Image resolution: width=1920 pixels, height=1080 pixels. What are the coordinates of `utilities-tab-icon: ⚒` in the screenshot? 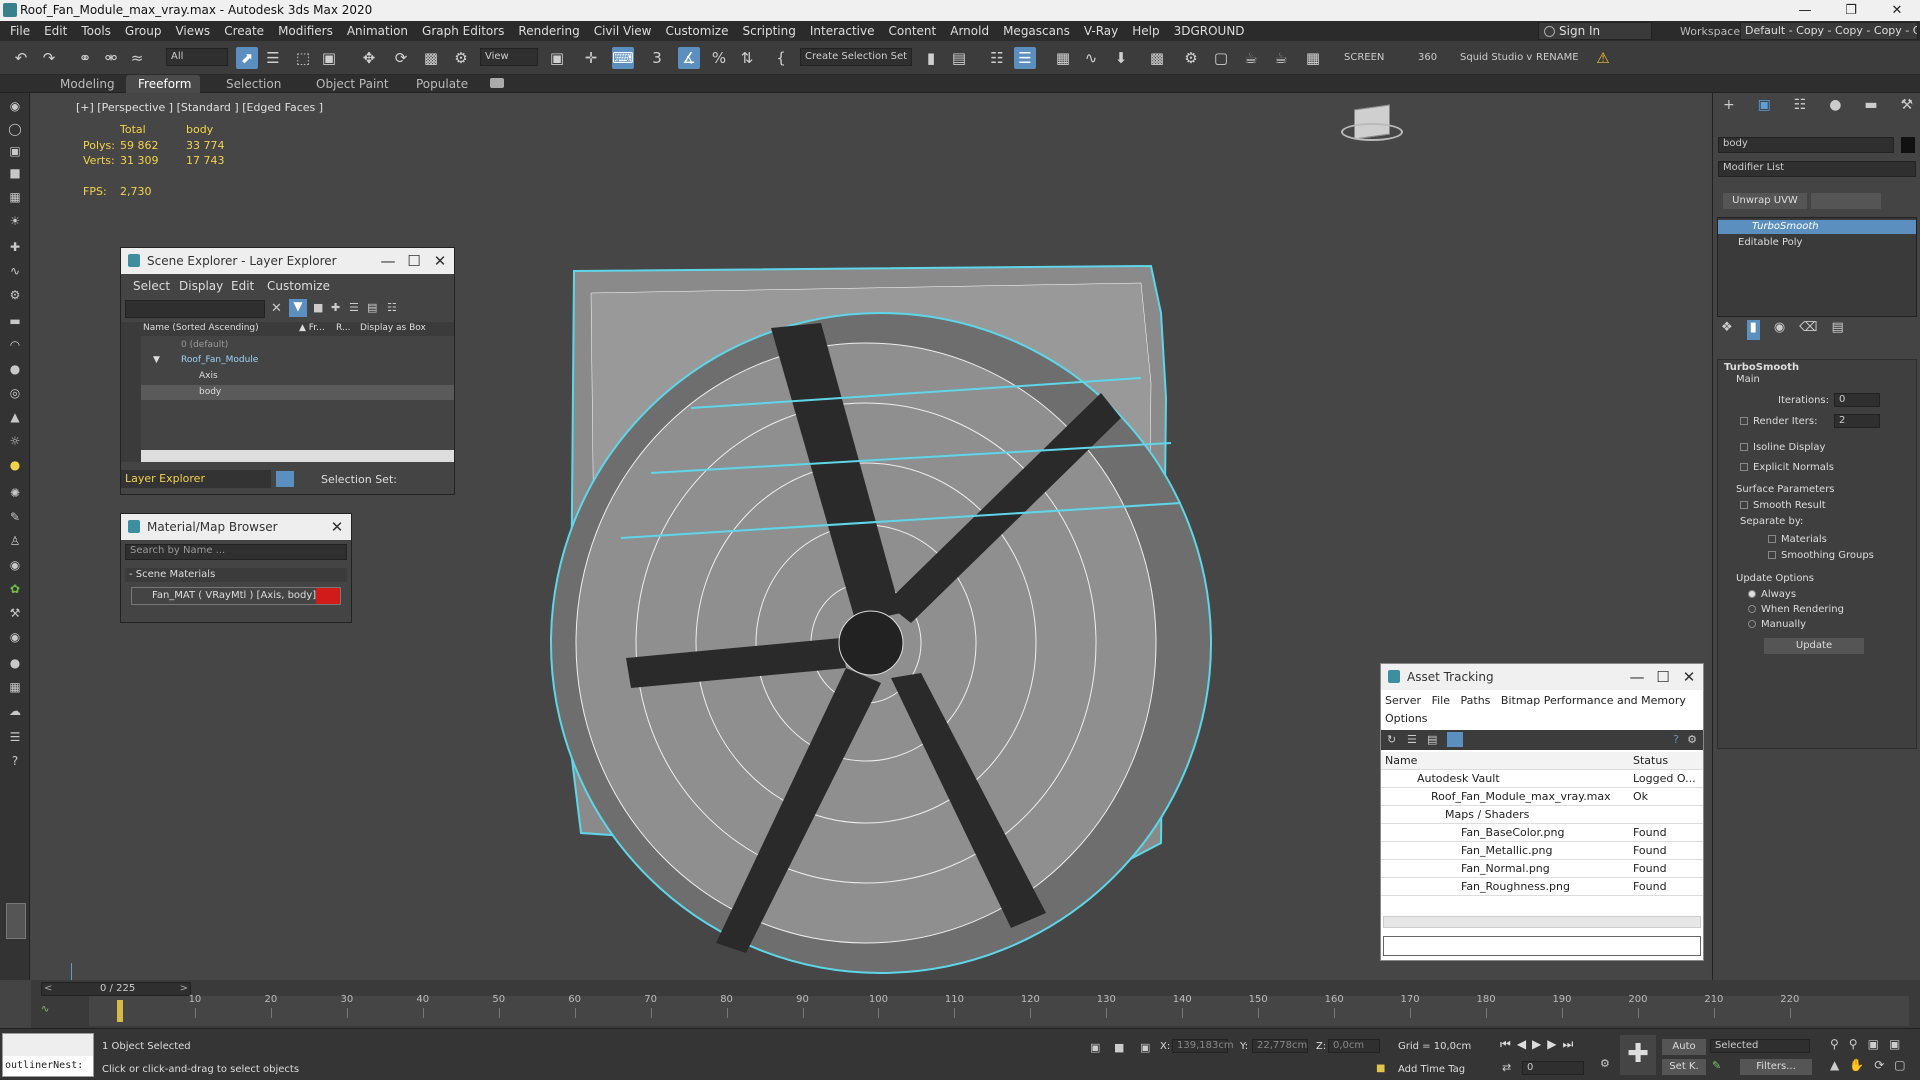 It's located at (1906, 107).